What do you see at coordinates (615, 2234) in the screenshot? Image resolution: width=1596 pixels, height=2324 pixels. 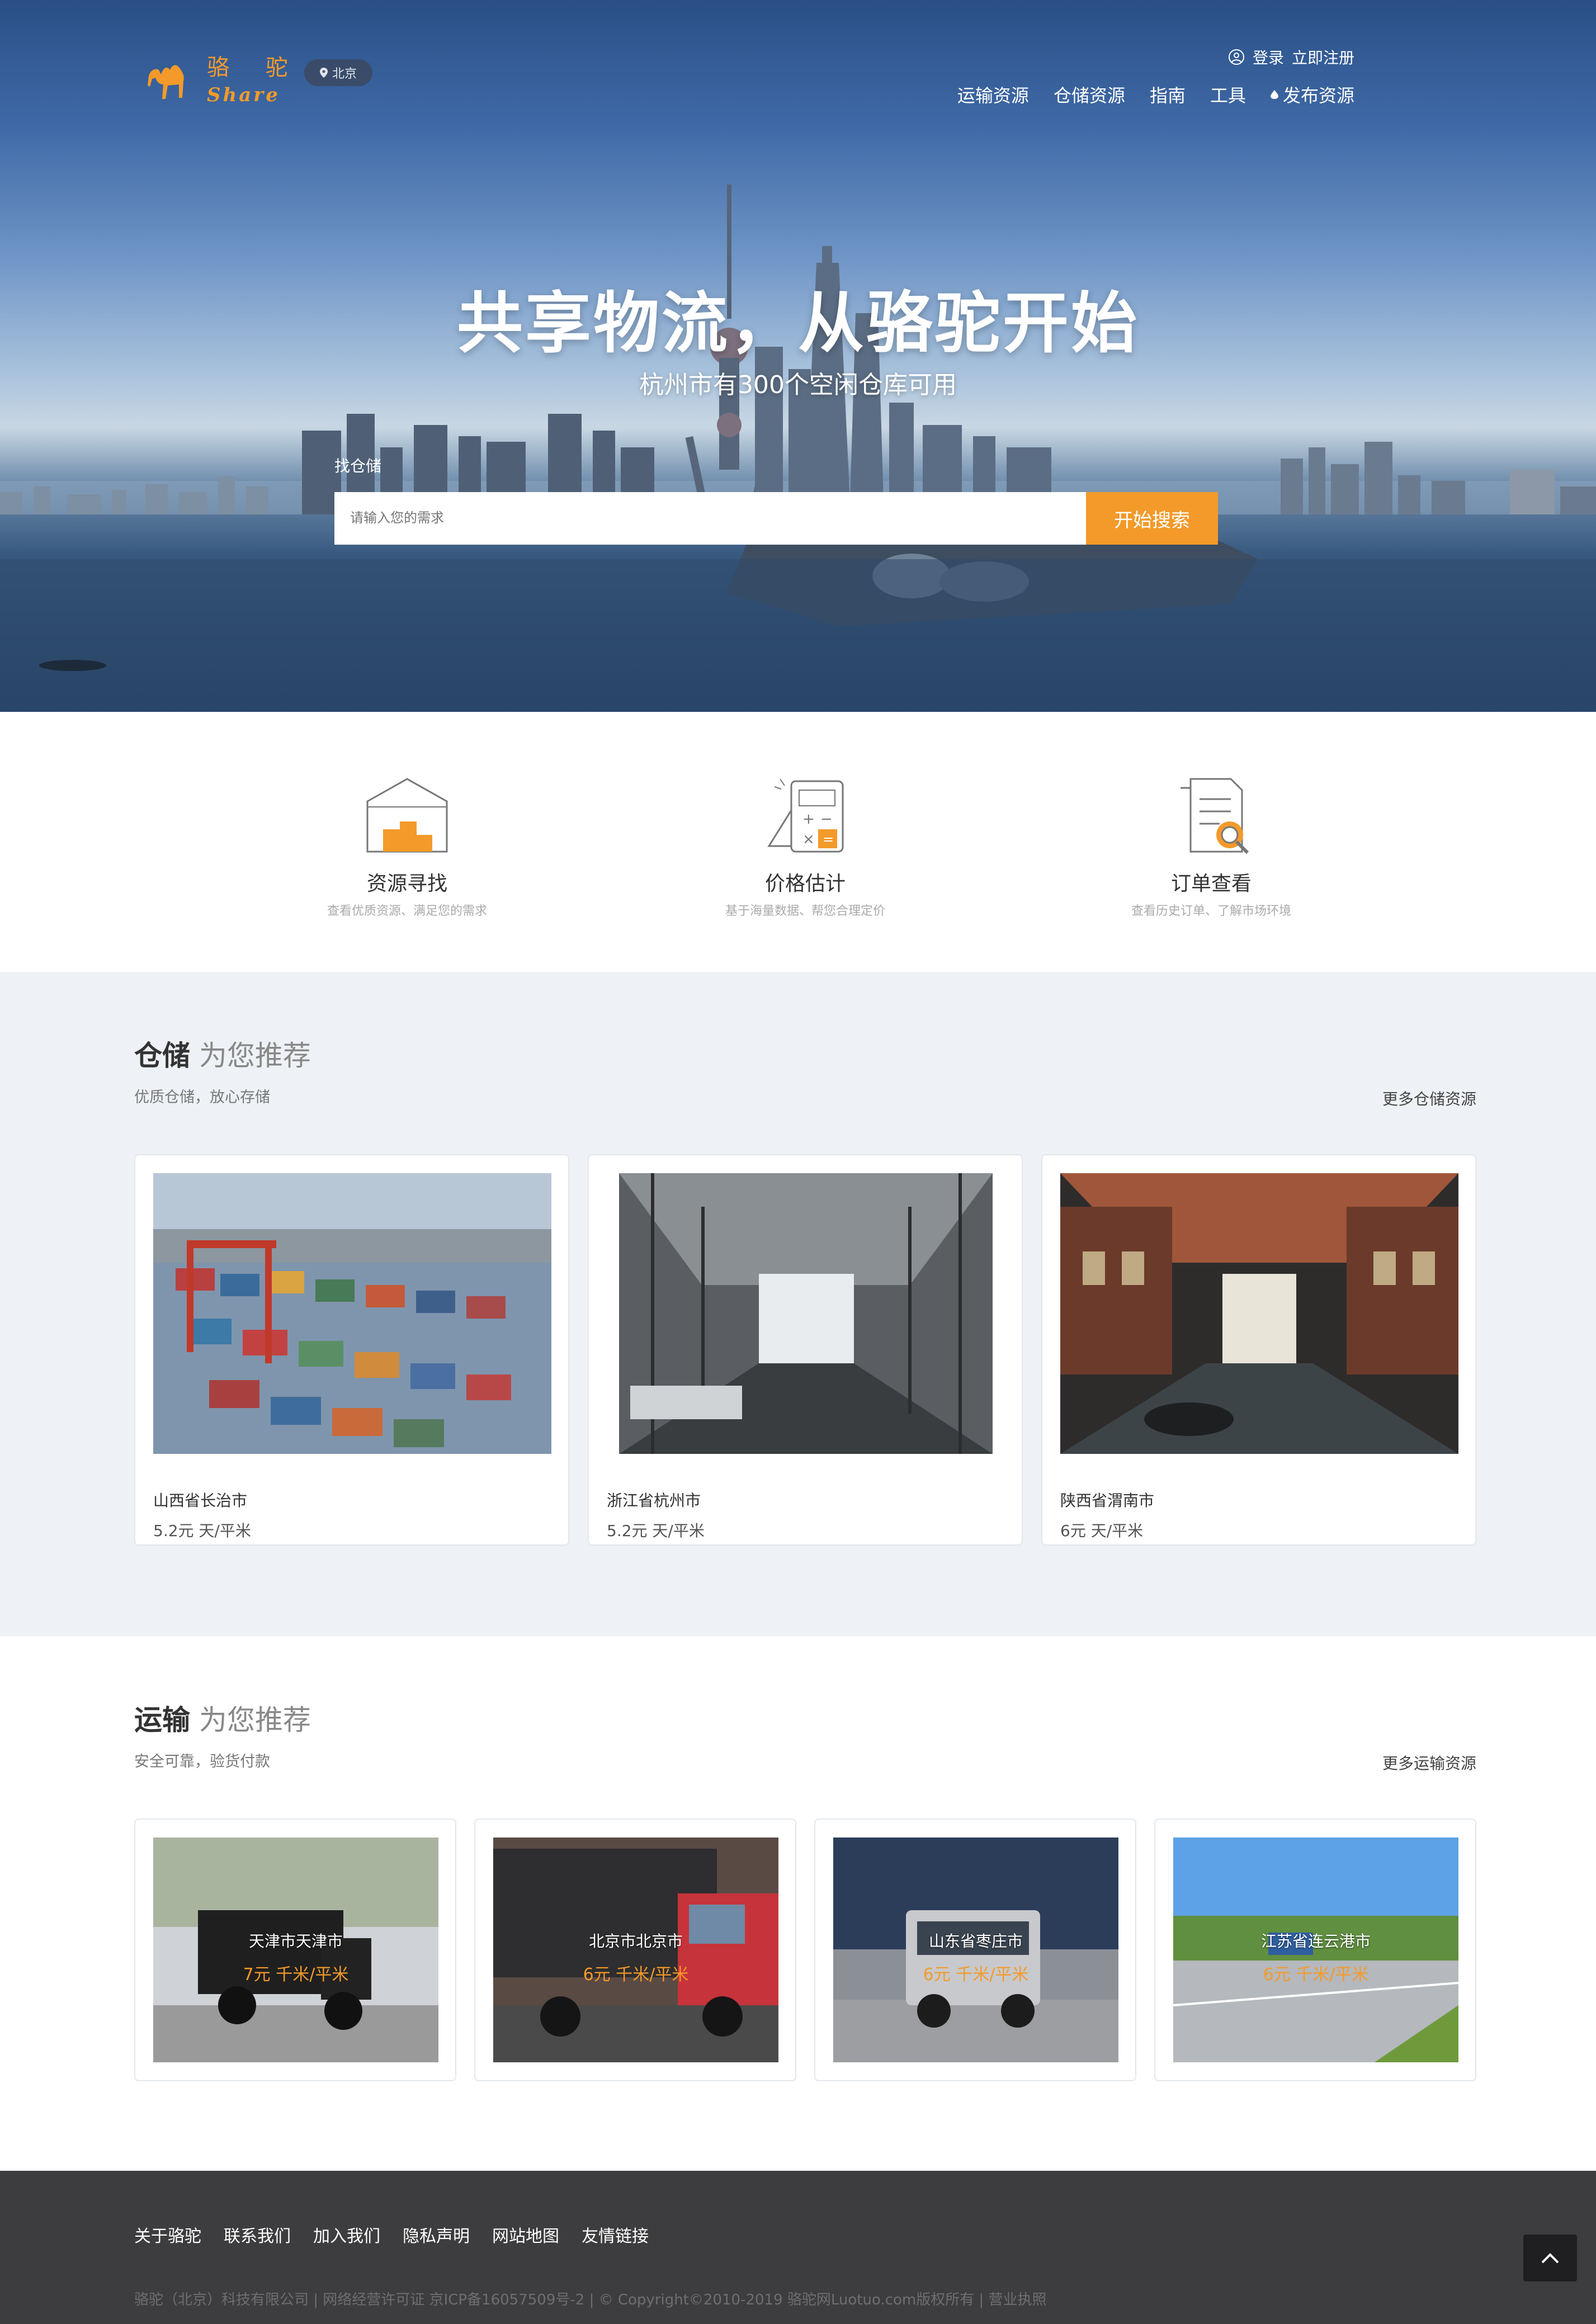 I see `footer-link-friends: 友情链接` at bounding box center [615, 2234].